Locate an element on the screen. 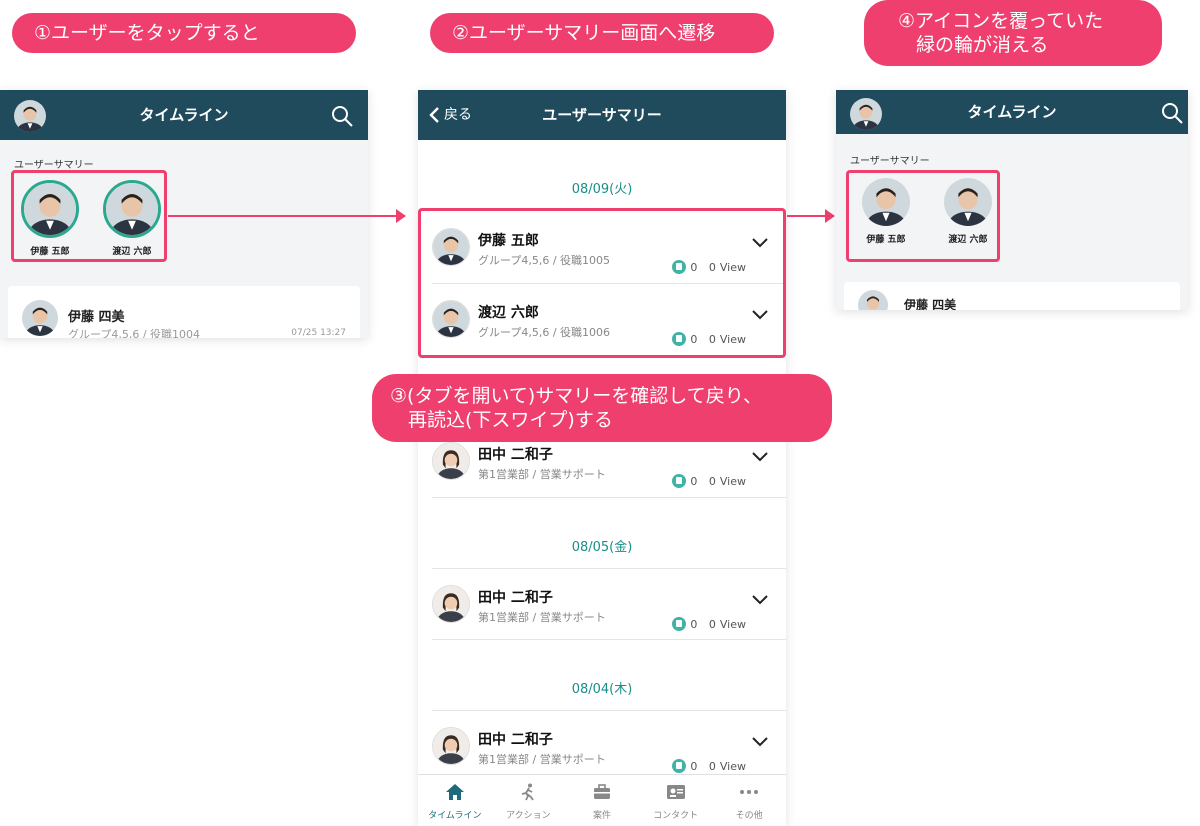  callout-step1: ①ユーザーをタップすると is located at coordinates (184, 33).